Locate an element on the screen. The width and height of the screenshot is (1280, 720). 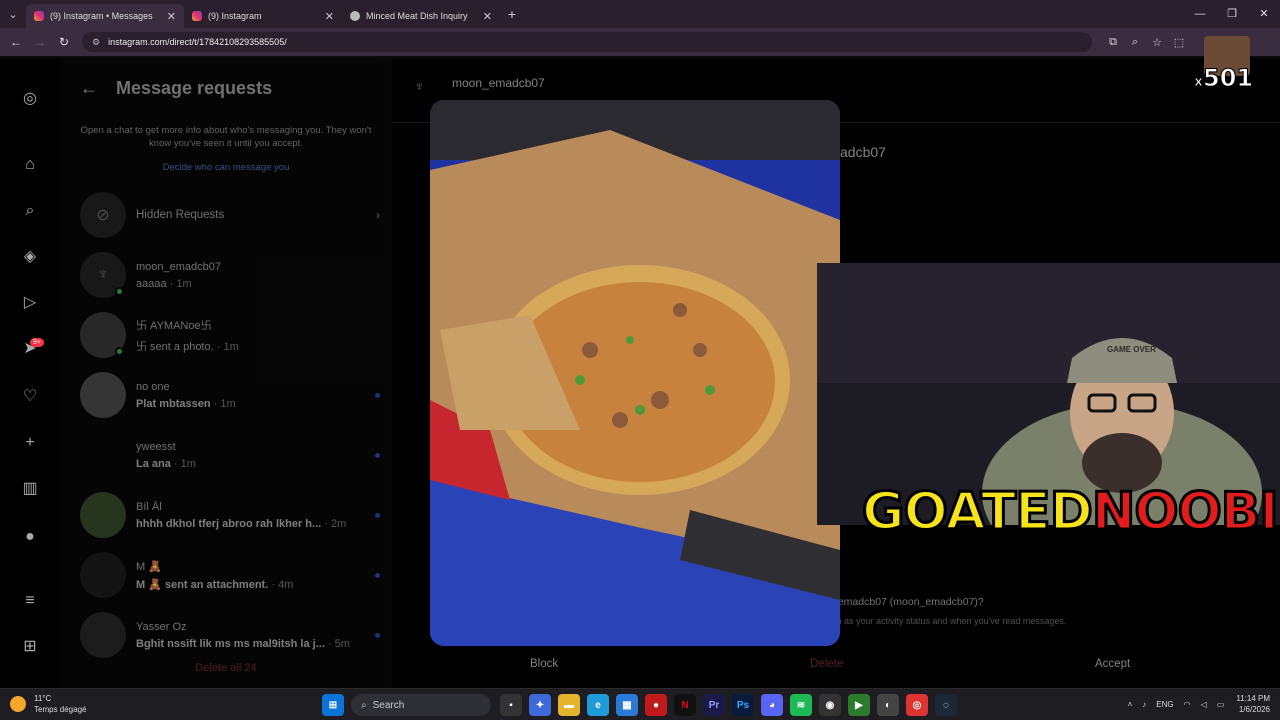
github-icon: ◐ is located at coordinates (888, 705).